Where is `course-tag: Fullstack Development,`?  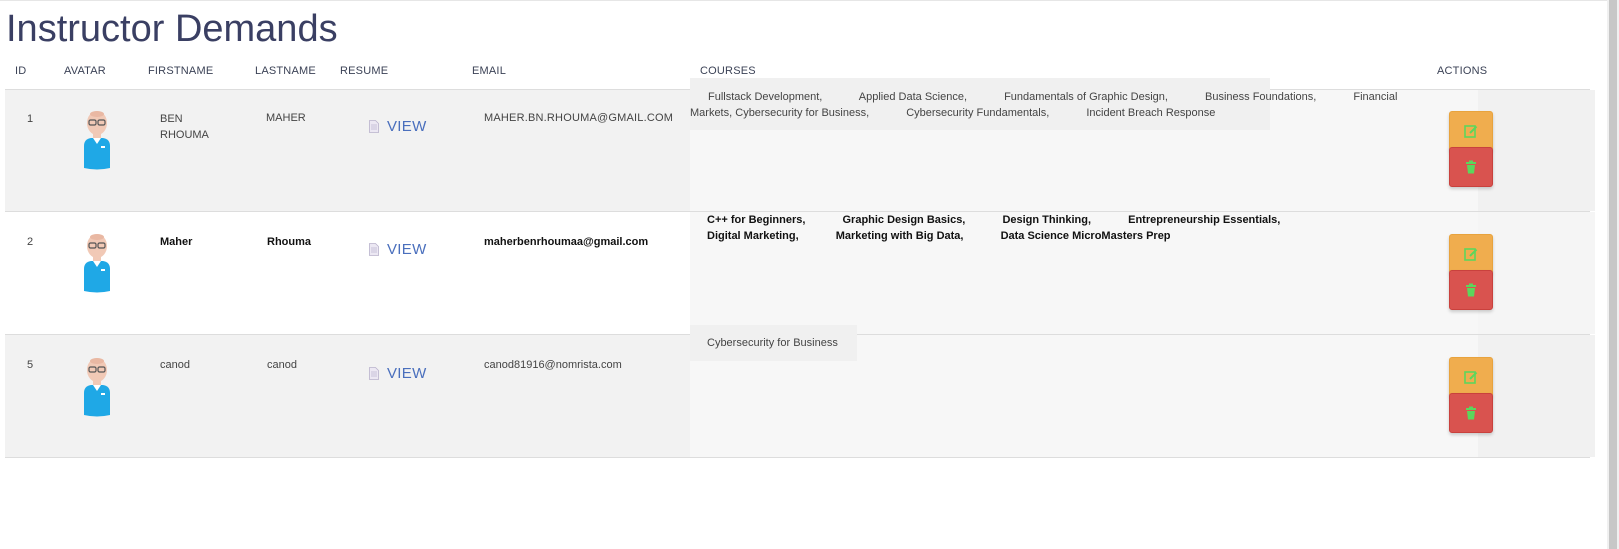 course-tag: Fullstack Development, is located at coordinates (765, 97).